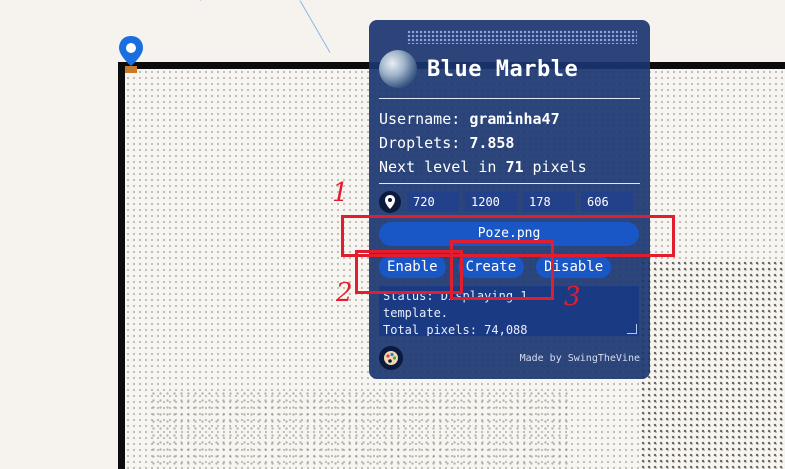  What do you see at coordinates (344, 293) in the screenshot?
I see `annotation-number-2: 2` at bounding box center [344, 293].